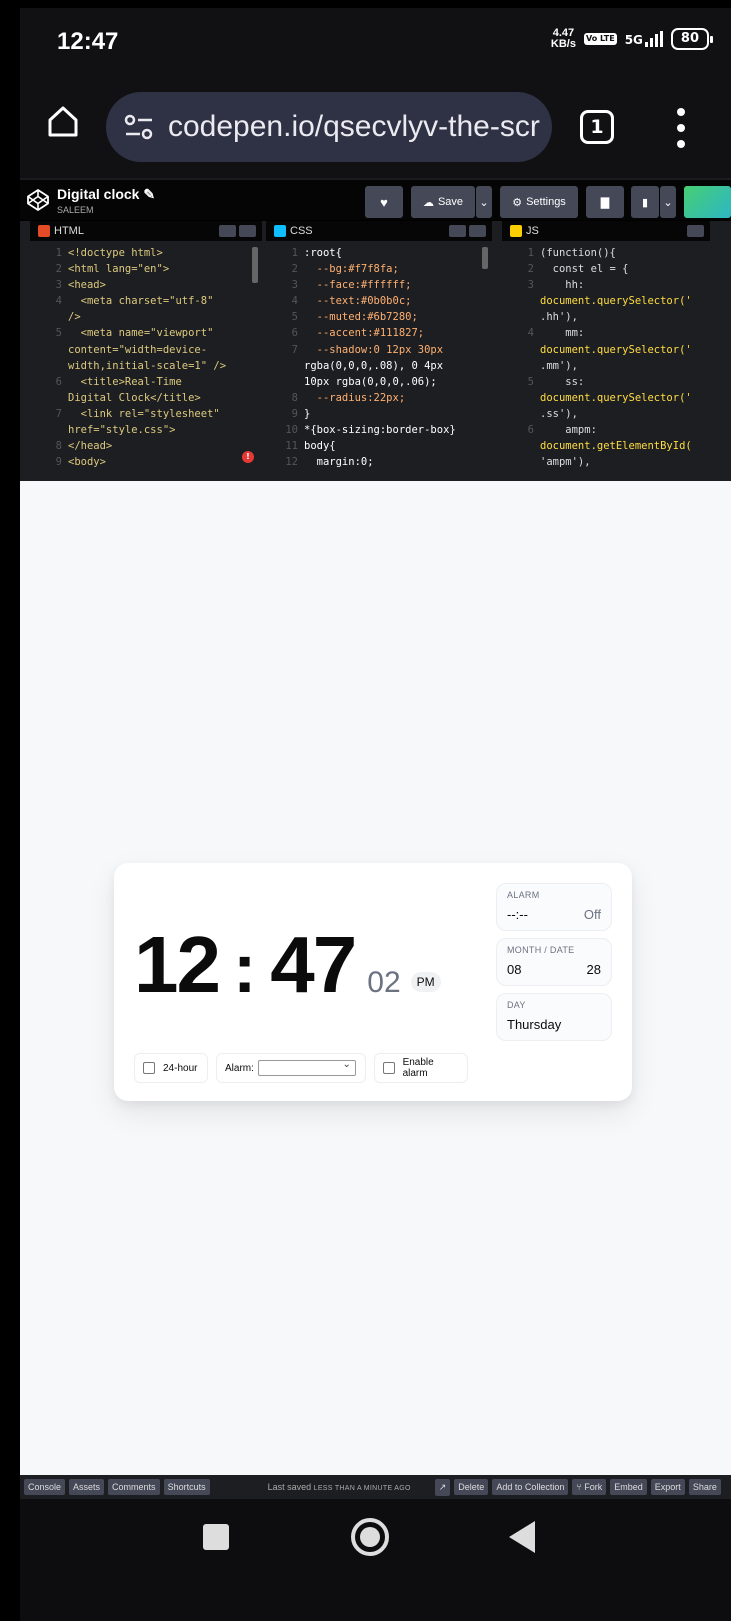  Describe the element at coordinates (707, 202) in the screenshot. I see `user-avatar` at that location.